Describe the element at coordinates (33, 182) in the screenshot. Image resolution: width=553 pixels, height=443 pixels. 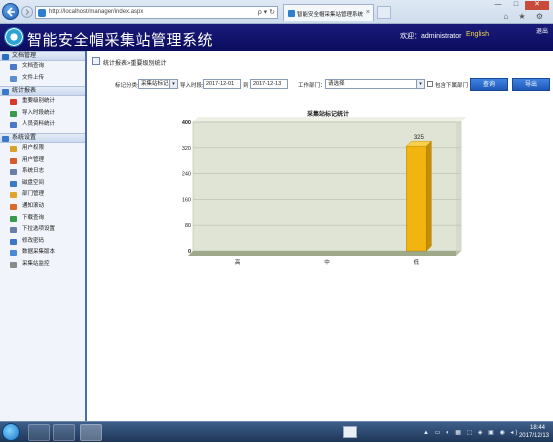
I see `sidebar-item-label: 磁盘空间` at that location.